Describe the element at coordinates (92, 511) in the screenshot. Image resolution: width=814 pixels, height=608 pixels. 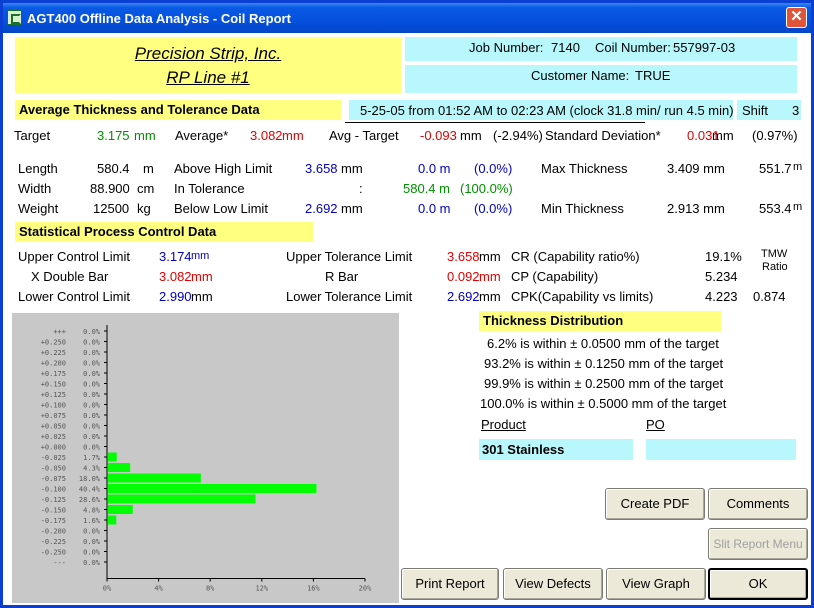
I see `histogram-value-label: 4.8%` at that location.